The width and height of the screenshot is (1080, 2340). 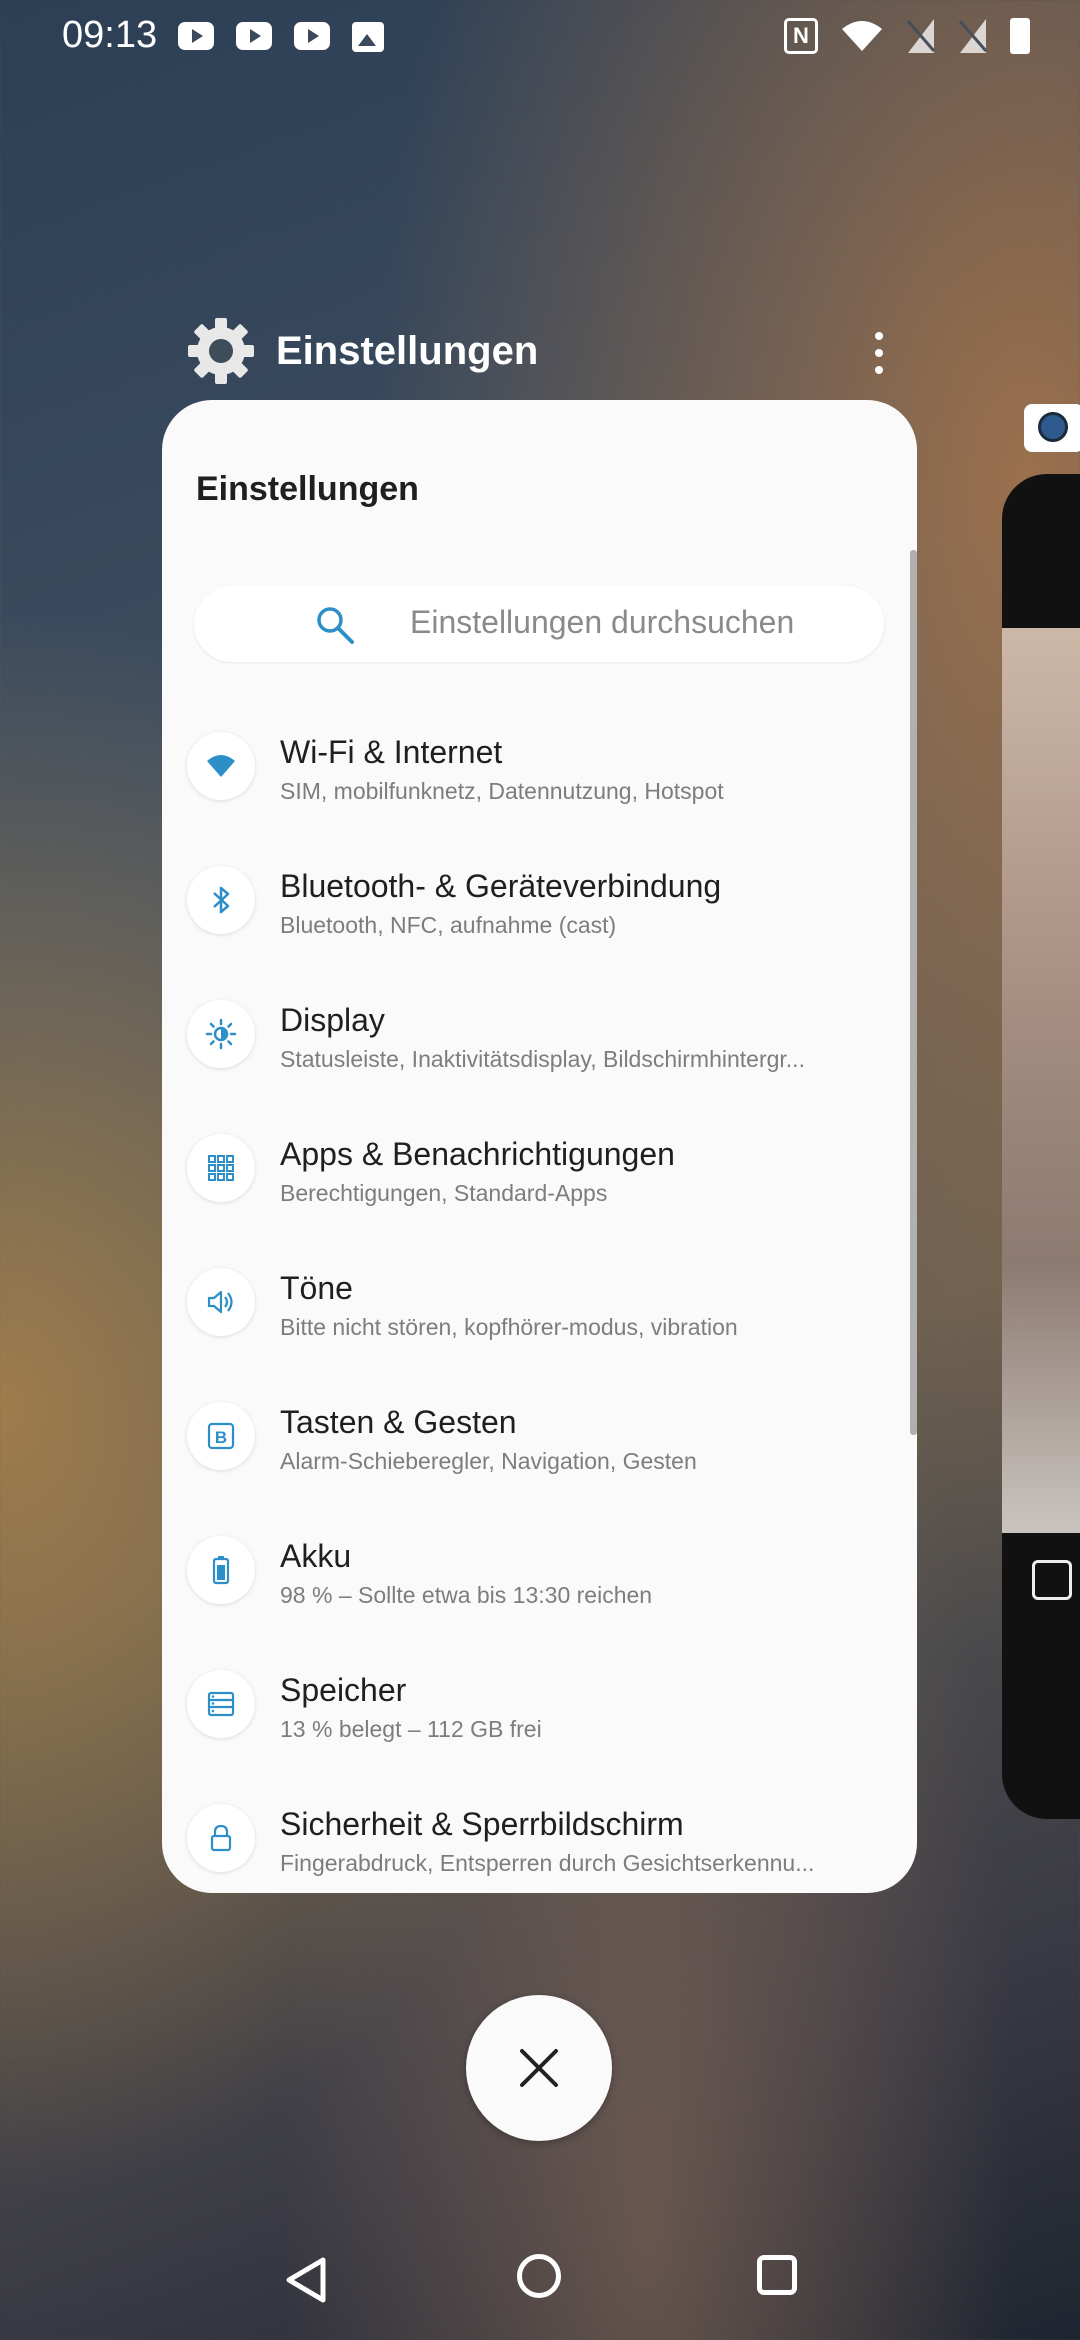 I want to click on notification-icons, so click(x=281, y=37).